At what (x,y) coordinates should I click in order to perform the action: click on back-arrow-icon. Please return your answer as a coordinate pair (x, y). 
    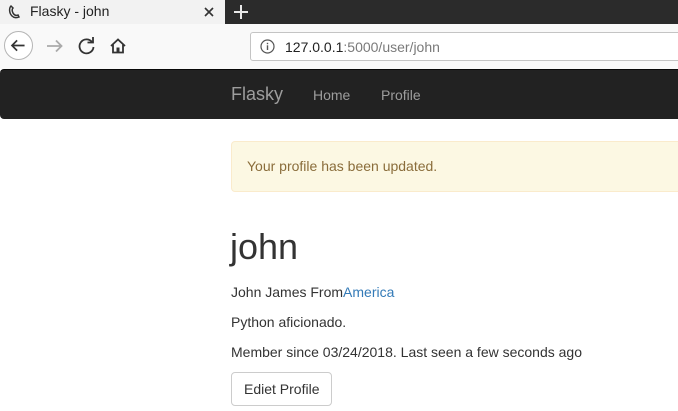
    Looking at the image, I should click on (18, 45).